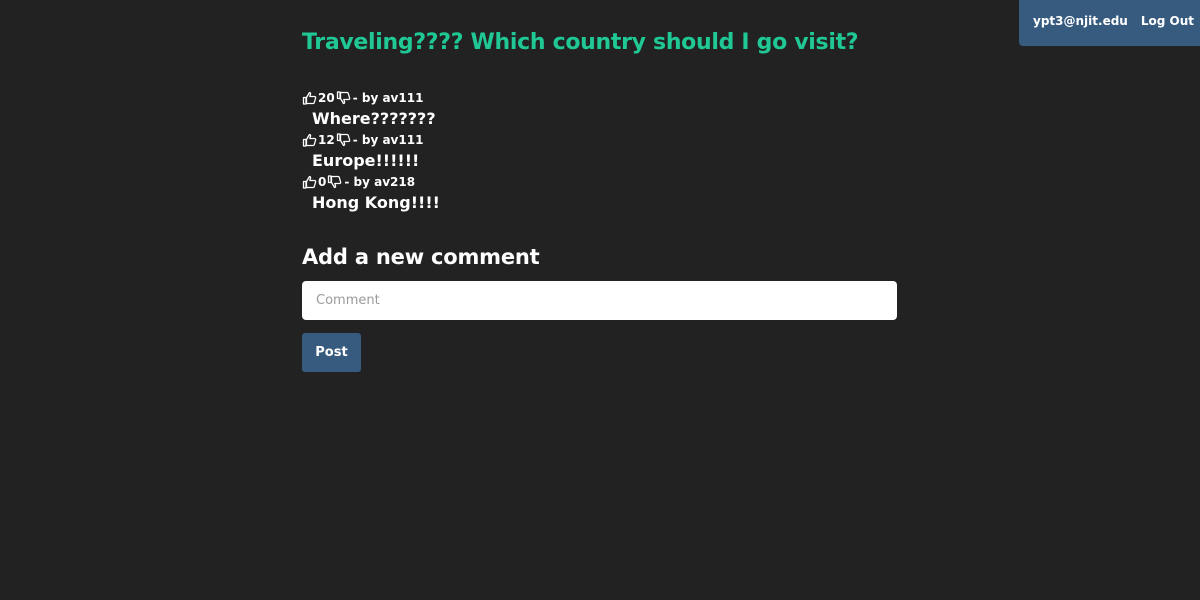 Image resolution: width=1200 pixels, height=600 pixels. What do you see at coordinates (599, 300) in the screenshot?
I see `comment-input` at bounding box center [599, 300].